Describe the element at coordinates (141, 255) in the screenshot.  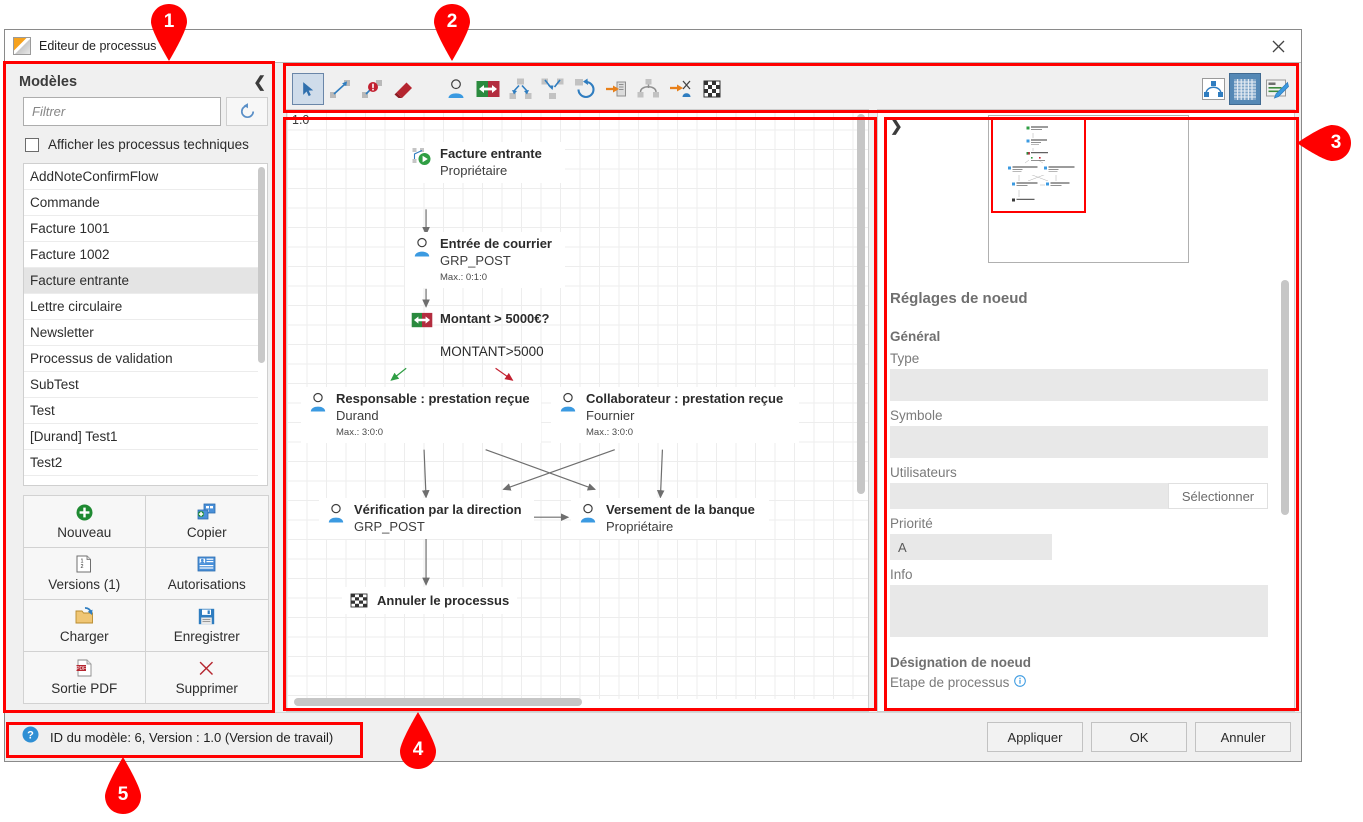
I see `list-item: Facture 1002` at that location.